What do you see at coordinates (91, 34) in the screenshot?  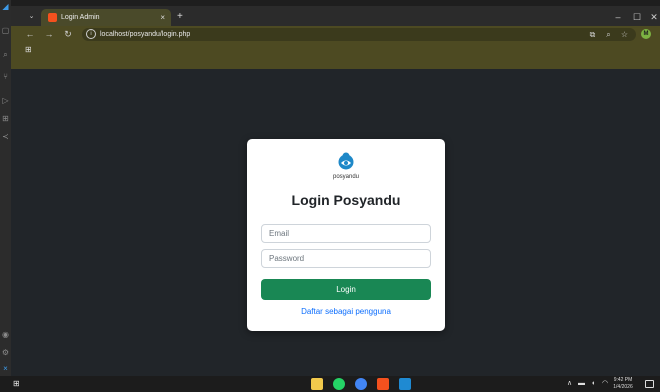 I see `site-info-icon: i` at bounding box center [91, 34].